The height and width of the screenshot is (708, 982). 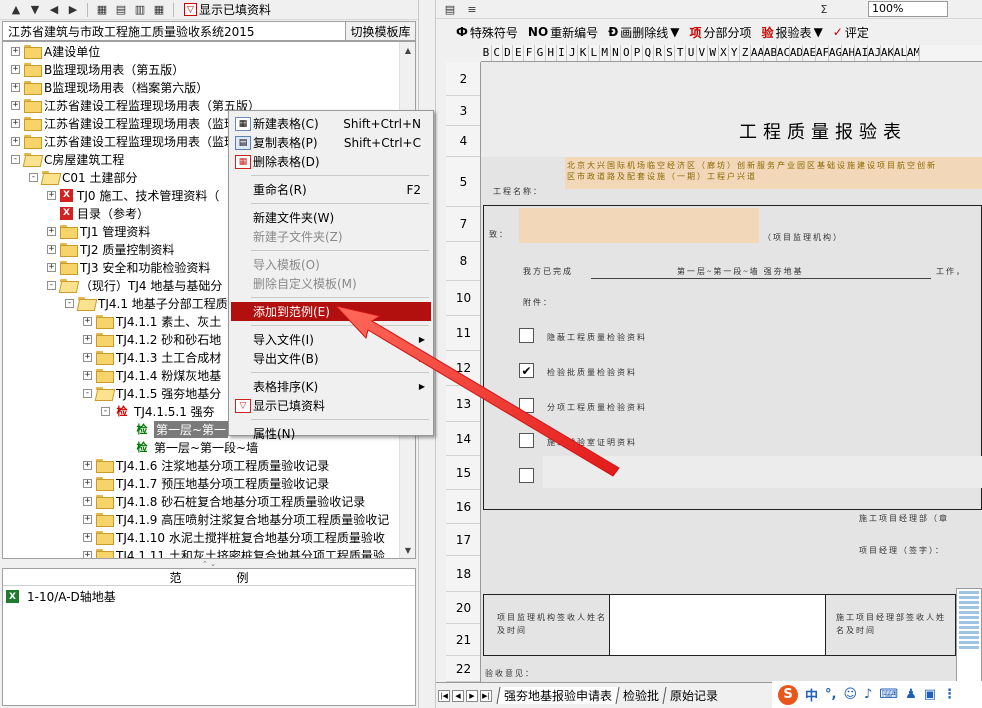 What do you see at coordinates (206, 483) in the screenshot?
I see `tree-node: + TJ4.1.7 预压地基分项工程质量验收记录` at bounding box center [206, 483].